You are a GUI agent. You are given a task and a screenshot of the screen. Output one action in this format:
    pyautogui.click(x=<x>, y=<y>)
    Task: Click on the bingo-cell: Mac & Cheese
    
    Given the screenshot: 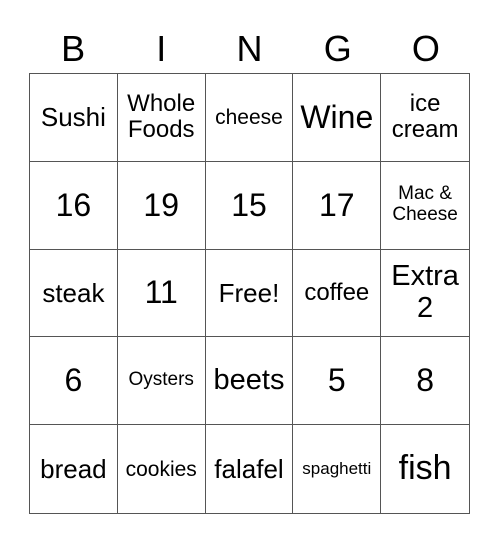 What is the action you would take?
    pyautogui.click(x=425, y=206)
    